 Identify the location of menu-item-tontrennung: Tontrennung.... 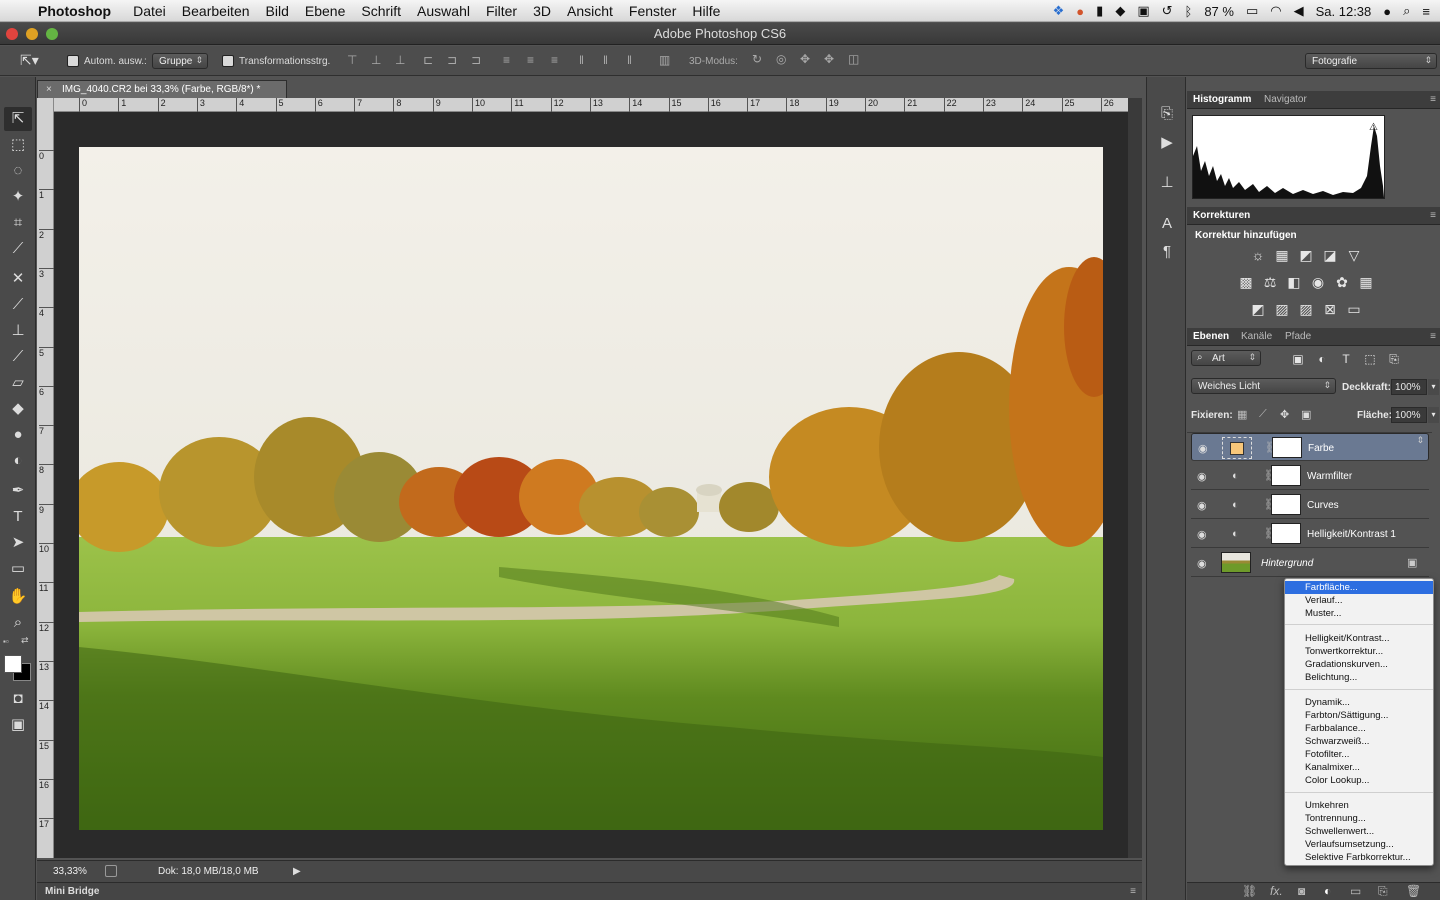
(1359, 818).